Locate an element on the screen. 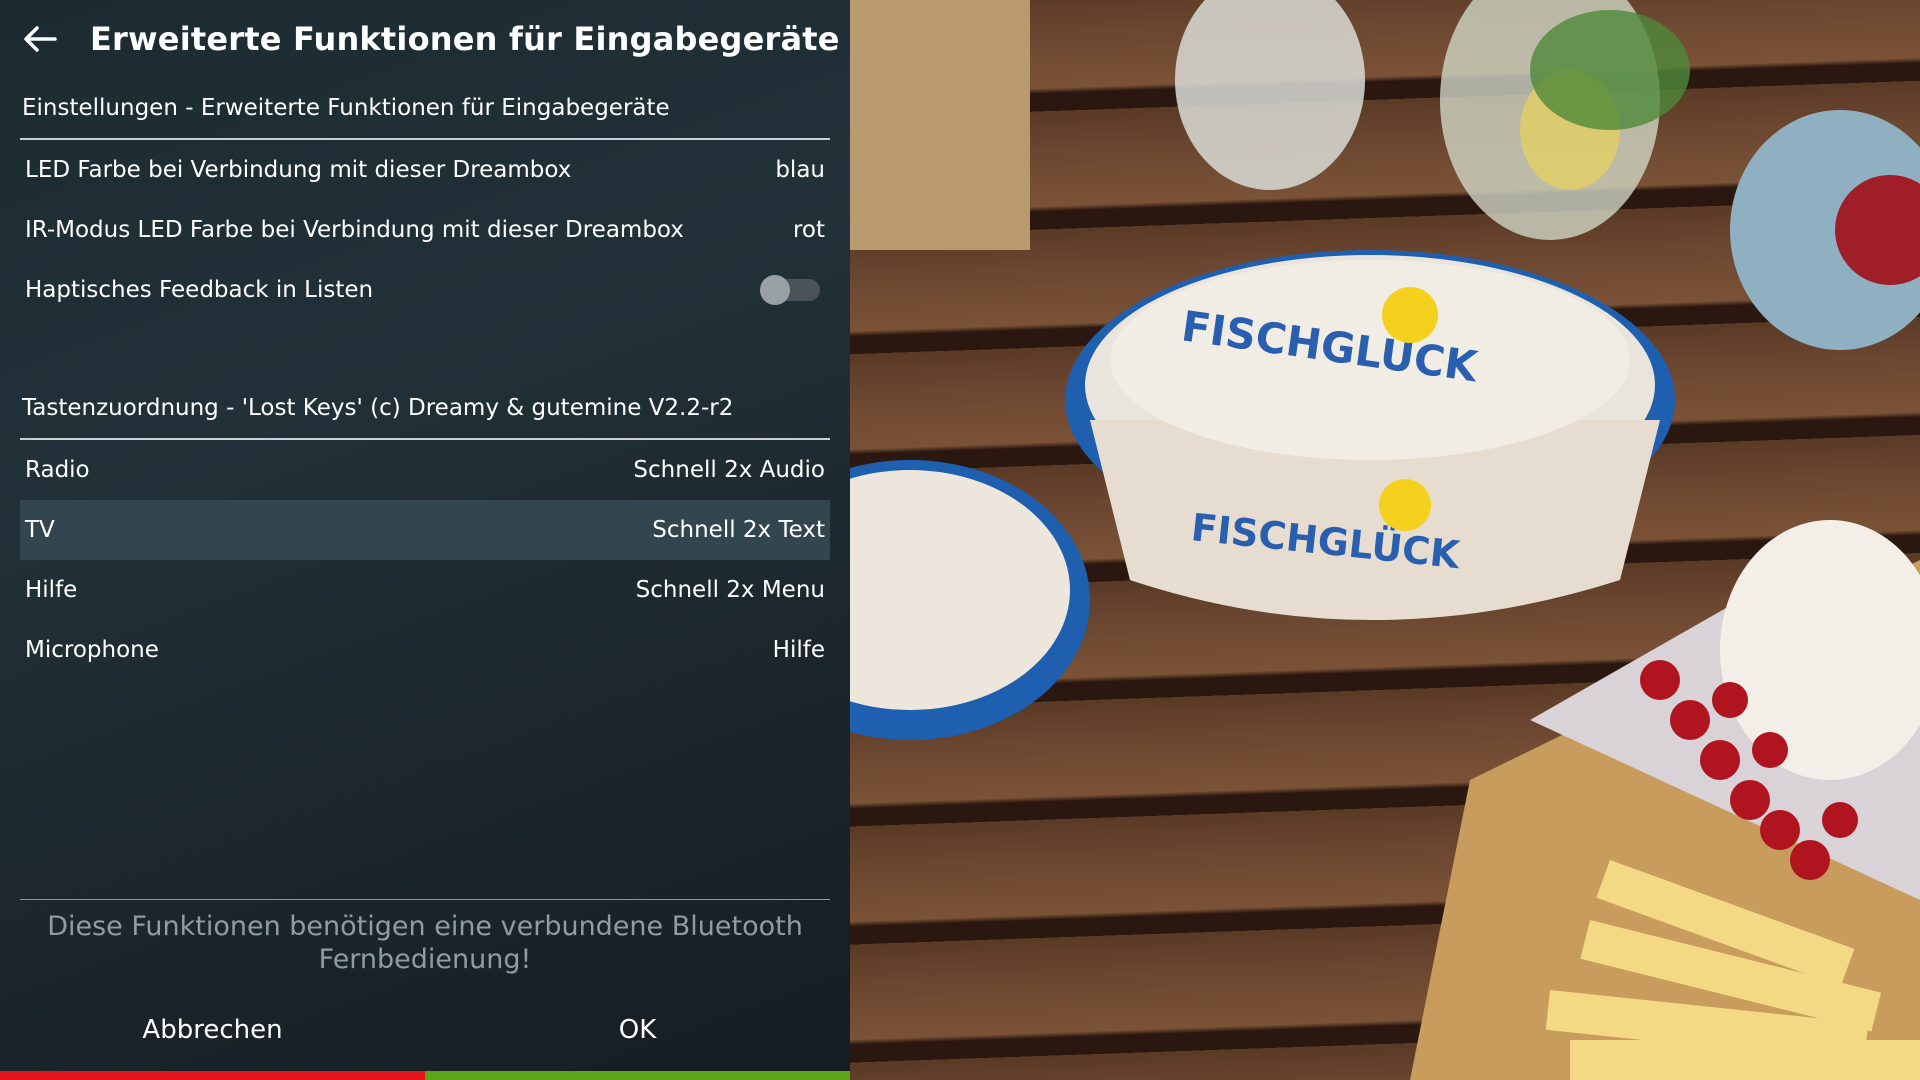 Image resolution: width=1920 pixels, height=1080 pixels. back-button is located at coordinates (40, 39).